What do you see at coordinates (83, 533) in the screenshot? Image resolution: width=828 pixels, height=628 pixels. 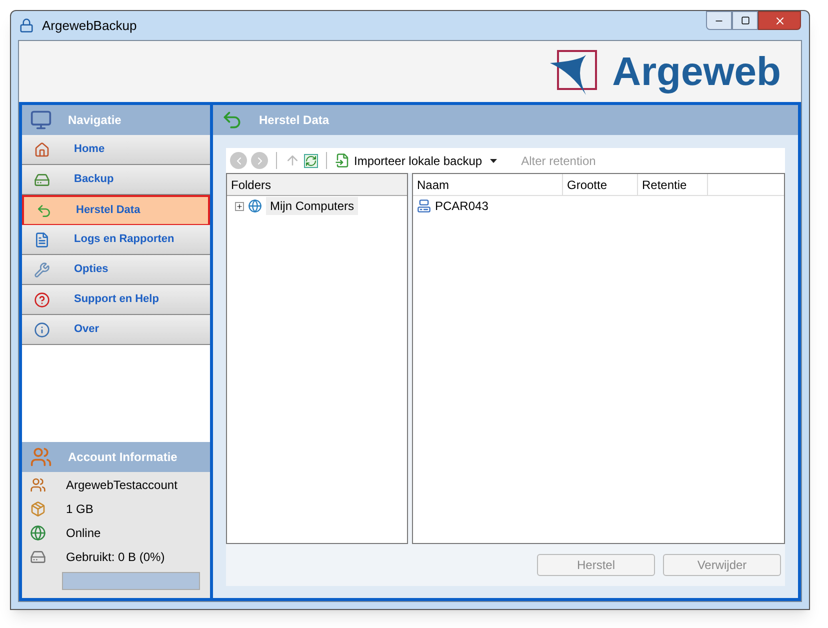 I see `account-text: Online` at bounding box center [83, 533].